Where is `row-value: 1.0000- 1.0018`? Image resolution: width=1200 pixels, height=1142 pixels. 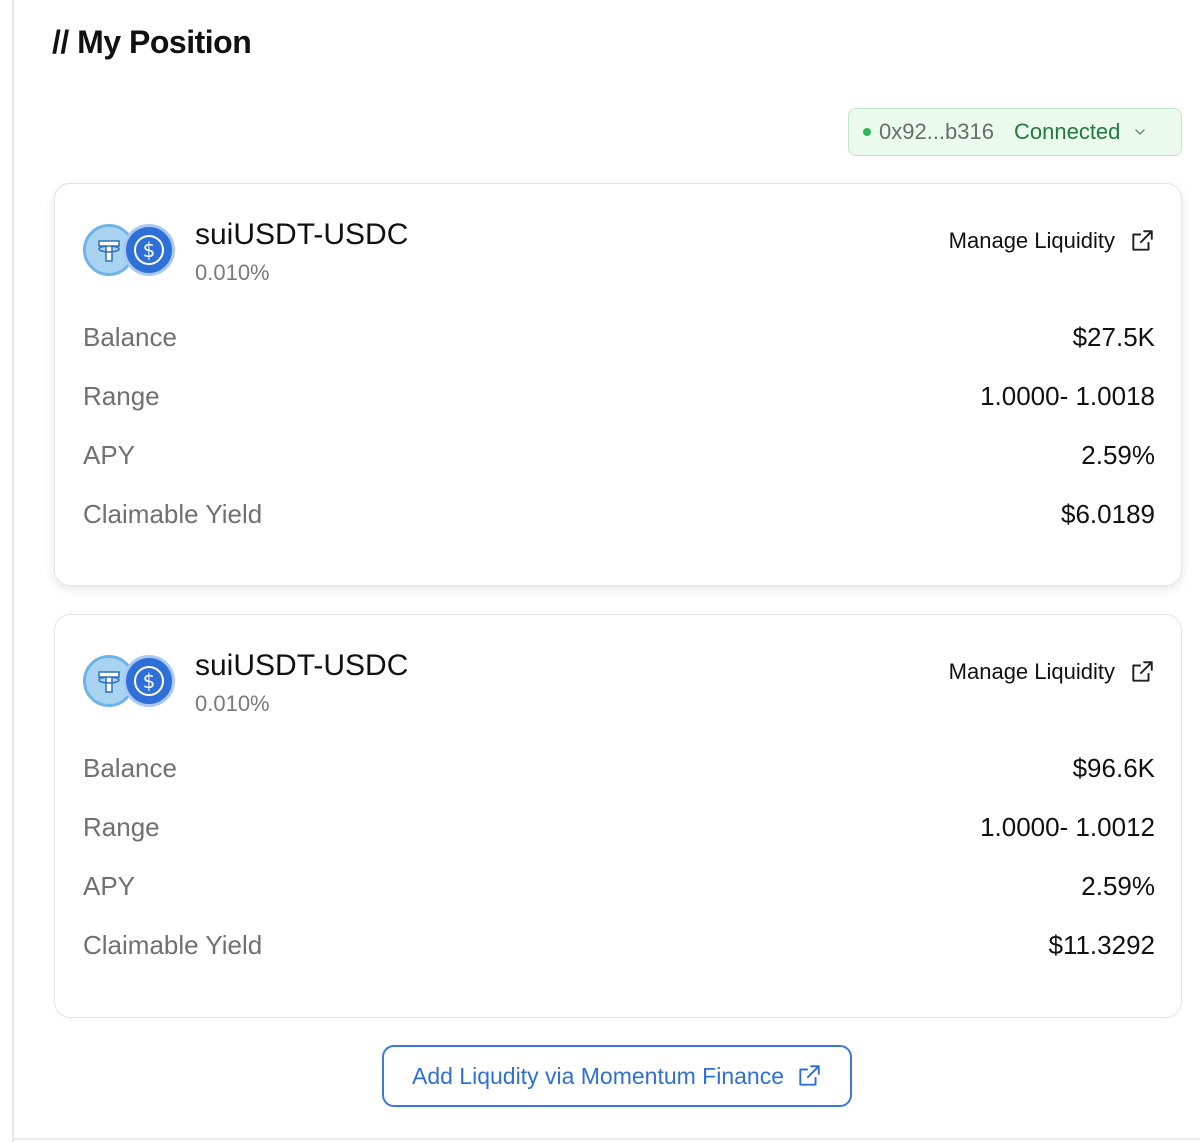 row-value: 1.0000- 1.0018 is located at coordinates (1067, 395).